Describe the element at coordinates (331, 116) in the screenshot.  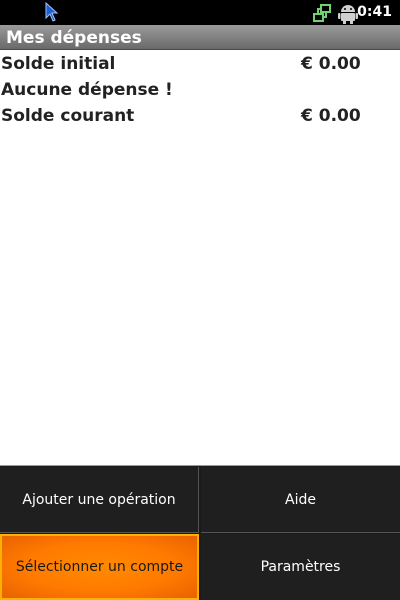
I see `current-balance-value: € 0.00` at that location.